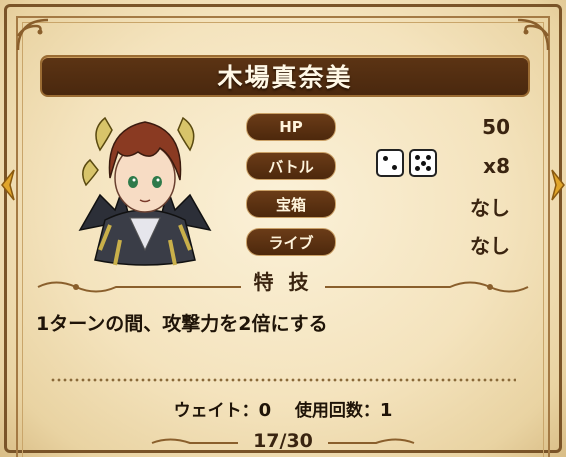  Describe the element at coordinates (381, 205) in the screenshot. I see `stat-row-treasure: 宝箱 なし` at that location.